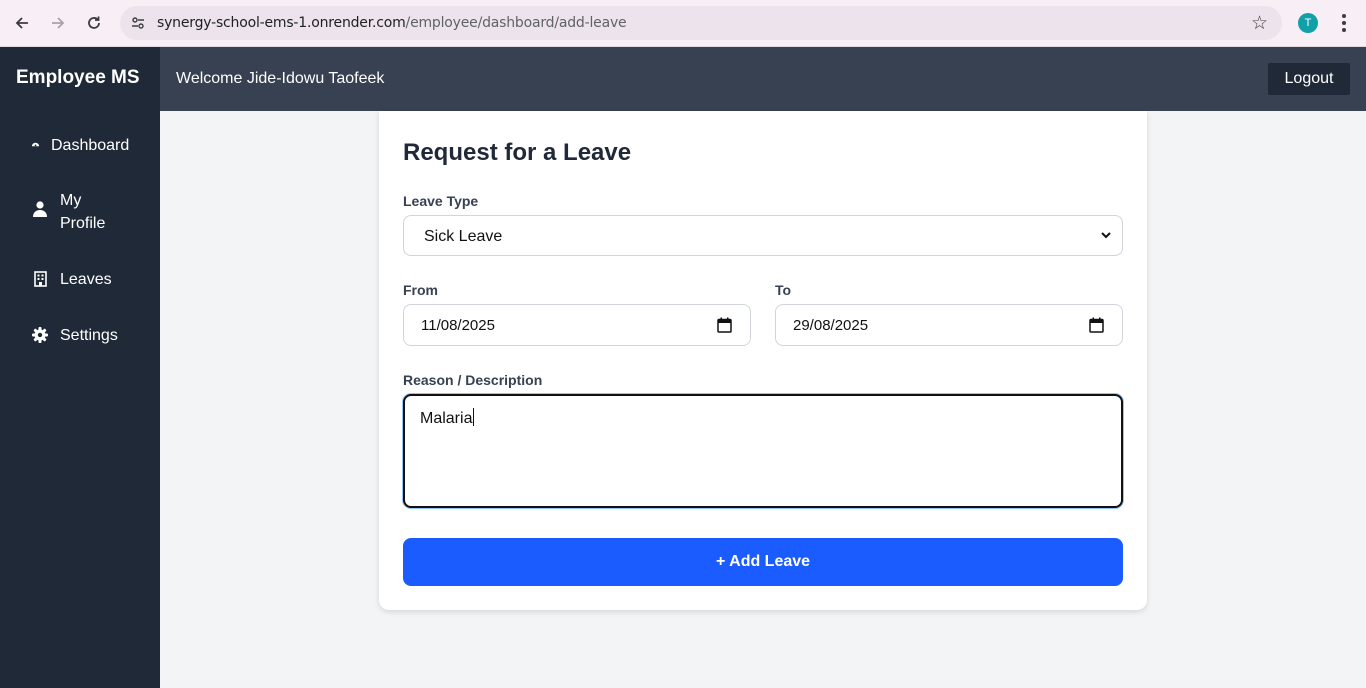  What do you see at coordinates (35, 141) in the screenshot?
I see `dashboard-icon` at bounding box center [35, 141].